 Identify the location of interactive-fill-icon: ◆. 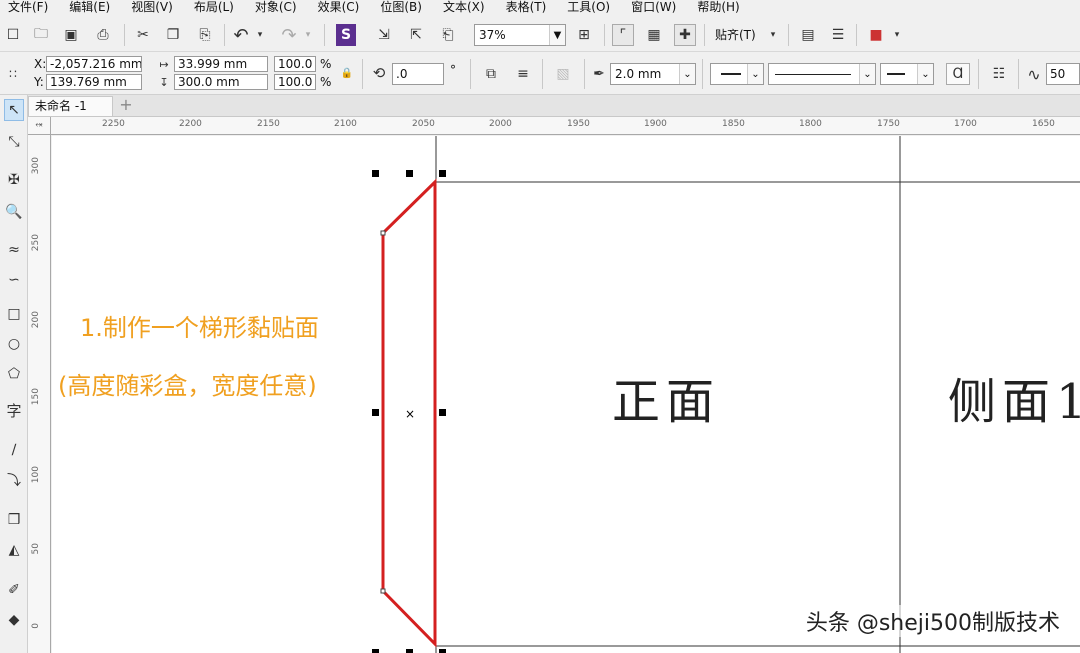
(14, 620).